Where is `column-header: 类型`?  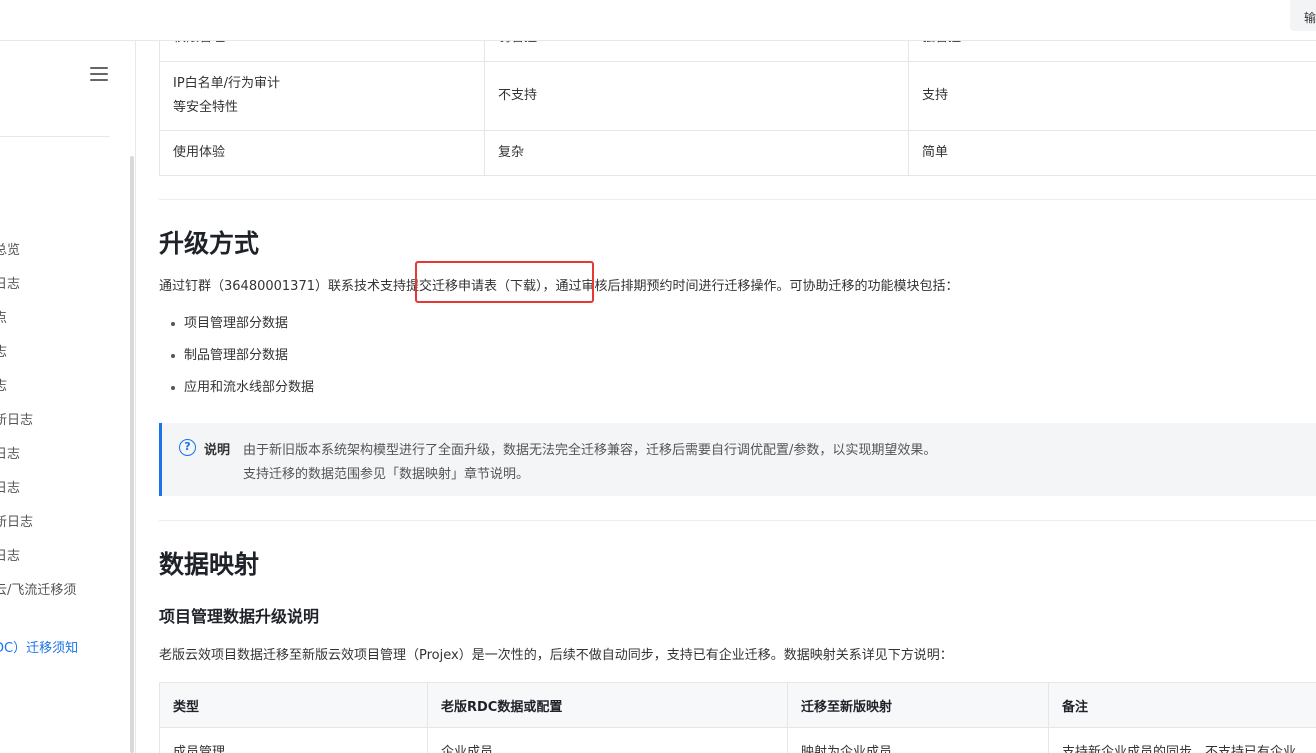 column-header: 类型 is located at coordinates (293, 705).